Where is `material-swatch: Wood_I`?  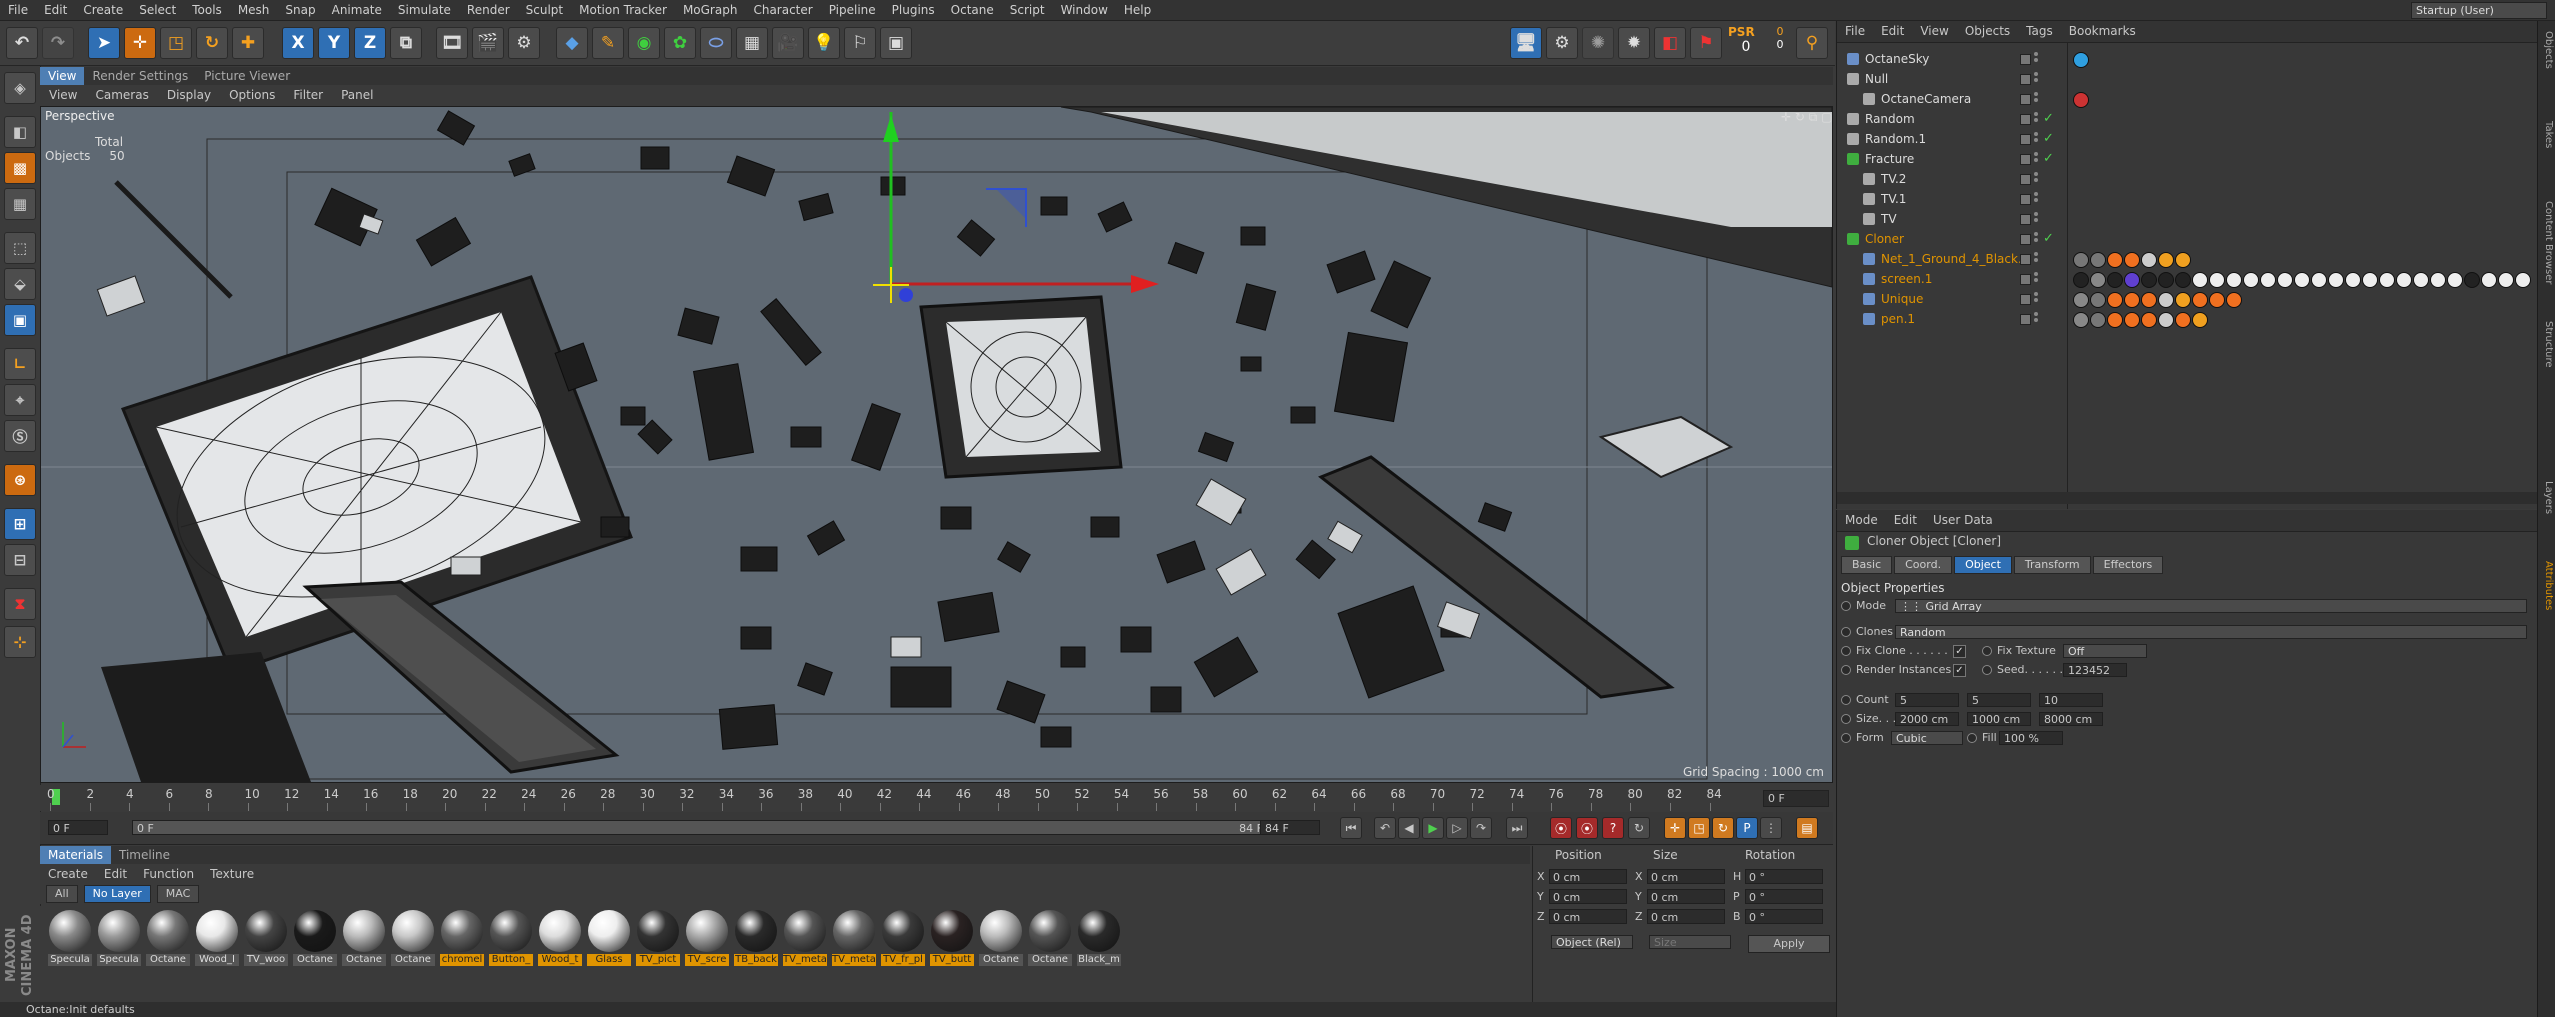 material-swatch: Wood_I is located at coordinates (217, 940).